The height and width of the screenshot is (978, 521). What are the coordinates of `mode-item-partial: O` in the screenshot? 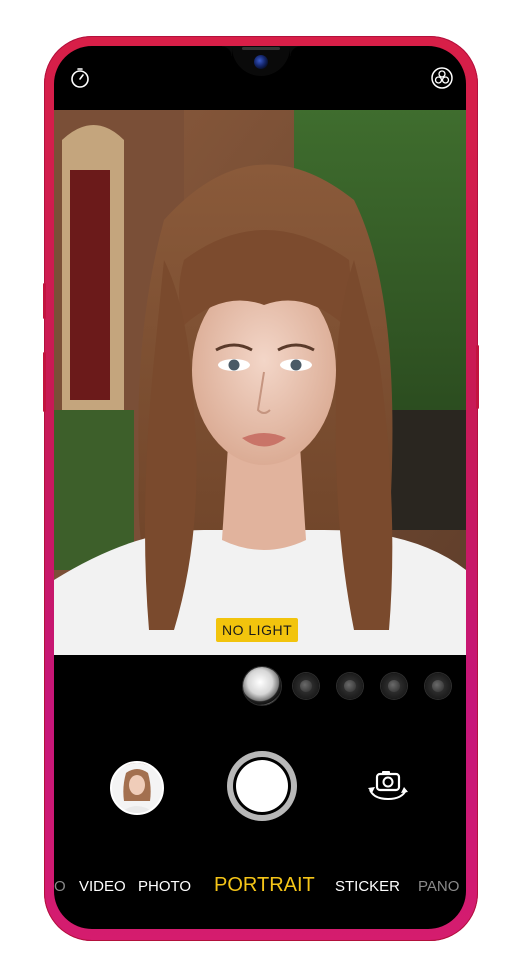 It's located at (60, 886).